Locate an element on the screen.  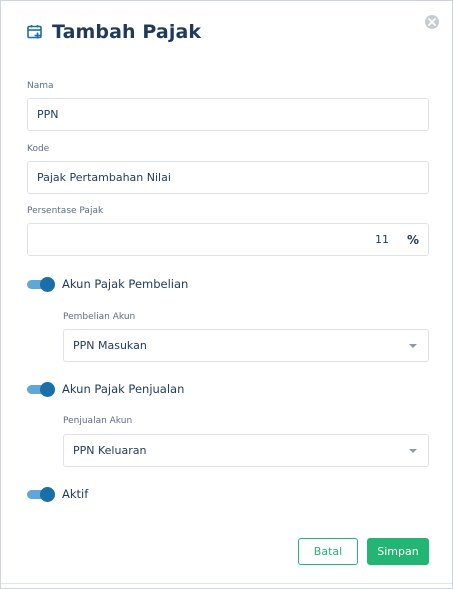
nama-label: Nama is located at coordinates (40, 86).